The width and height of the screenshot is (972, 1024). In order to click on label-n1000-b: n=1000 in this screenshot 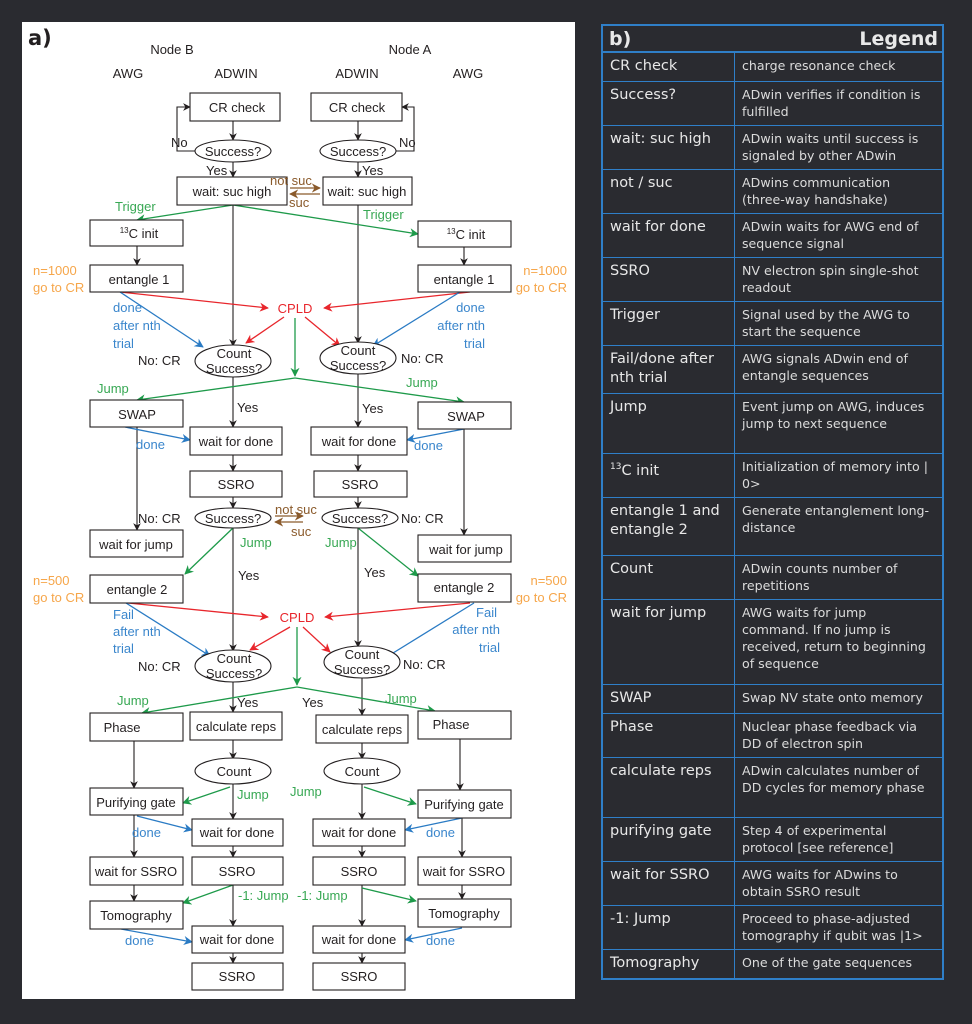, I will do `click(55, 270)`.